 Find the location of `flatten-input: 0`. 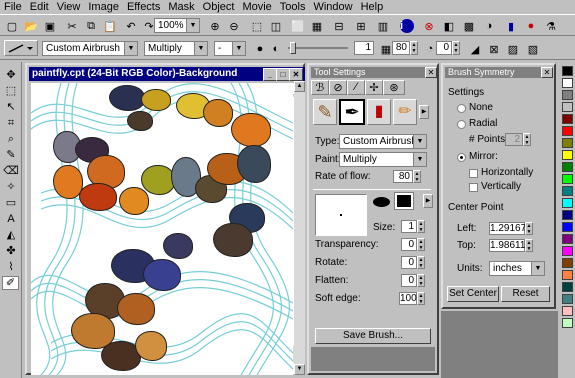

flatten-input: 0 is located at coordinates (409, 280).